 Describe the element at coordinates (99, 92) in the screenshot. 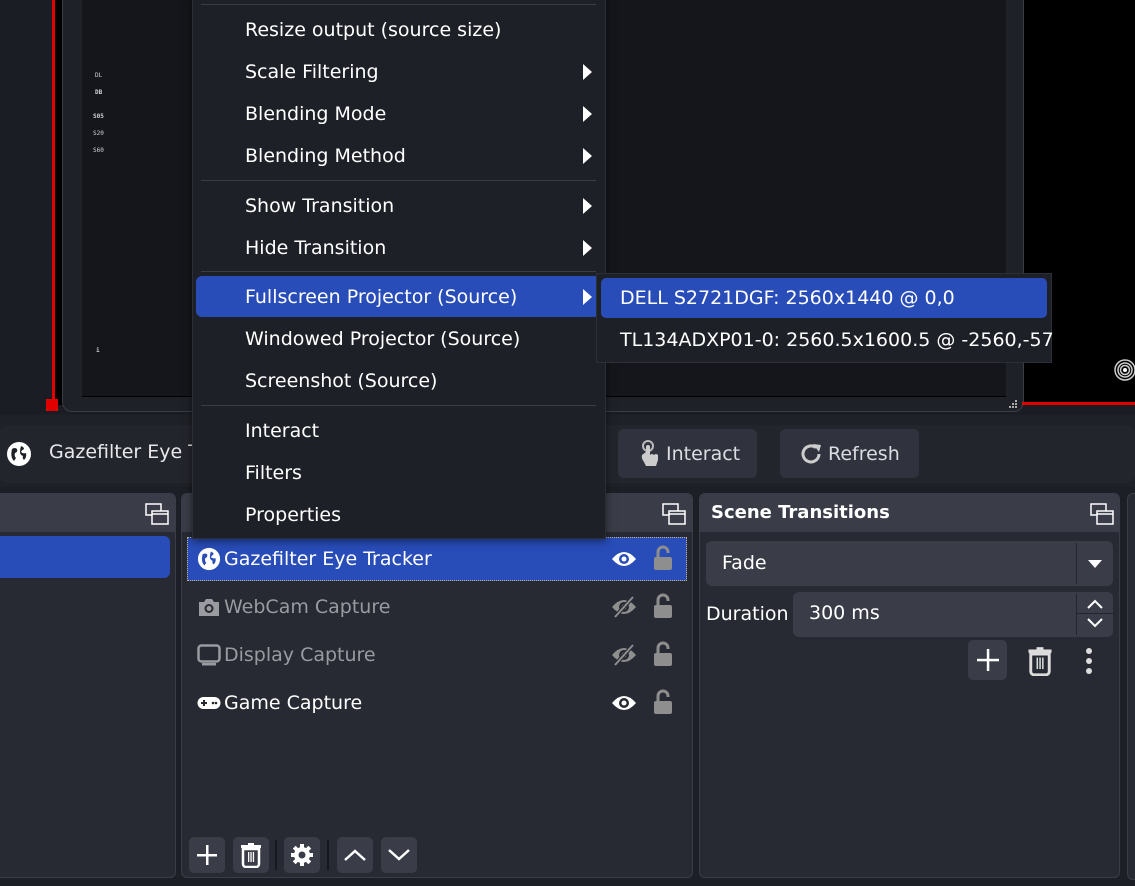

I see `preview-text: DB` at that location.